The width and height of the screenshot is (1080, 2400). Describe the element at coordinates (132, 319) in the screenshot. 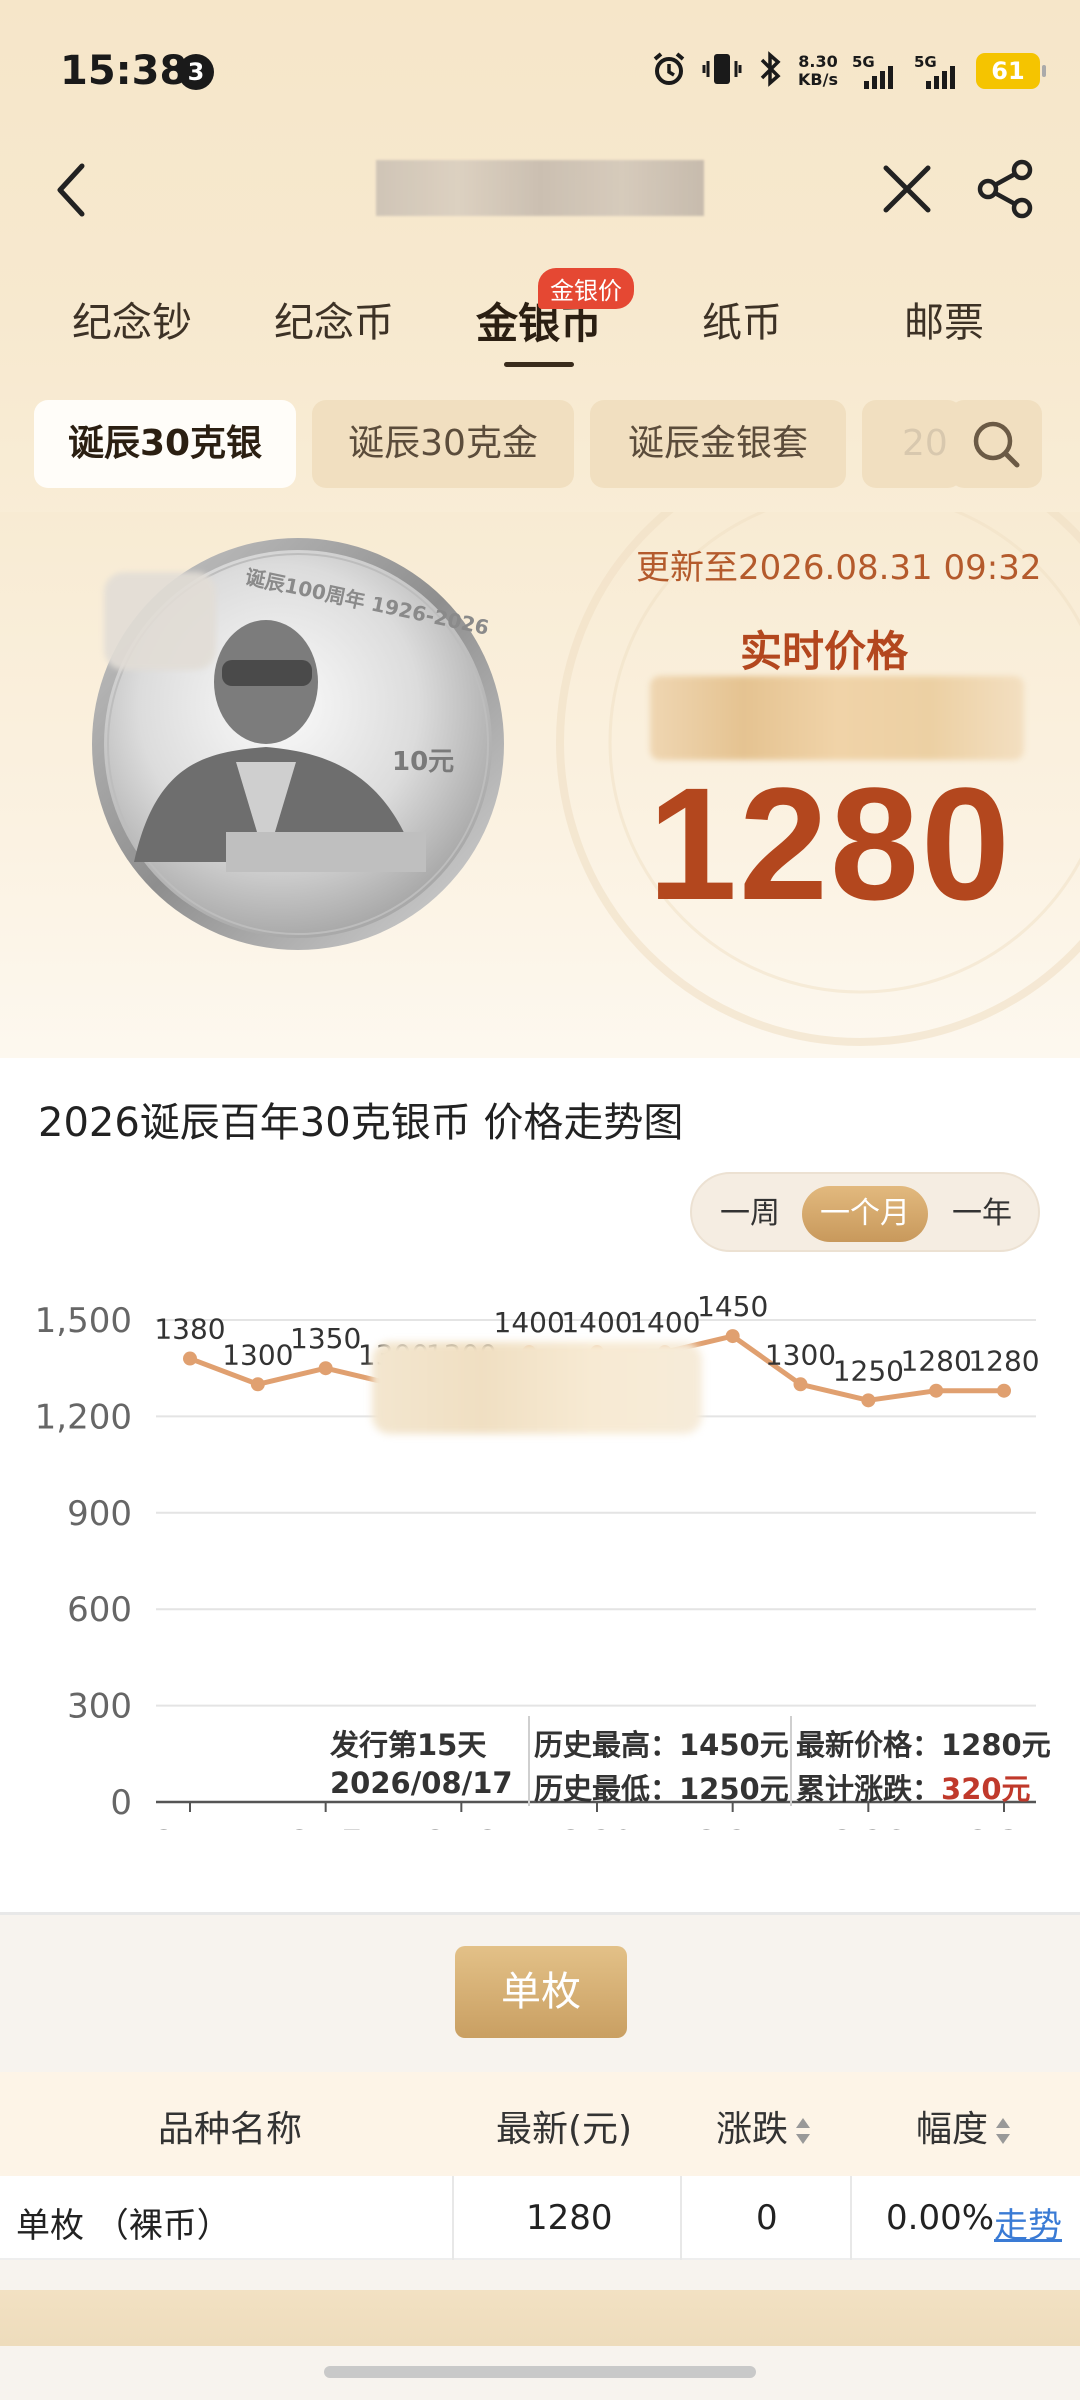

I see `tab-commemorative-notes: 纪念钞` at that location.